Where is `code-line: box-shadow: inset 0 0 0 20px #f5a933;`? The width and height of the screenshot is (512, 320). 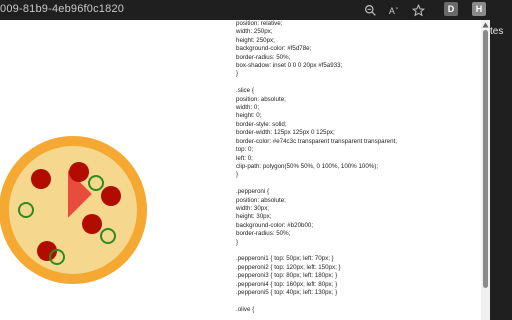 code-line: box-shadow: inset 0 0 0 20px #f5a933; is located at coordinates (289, 66).